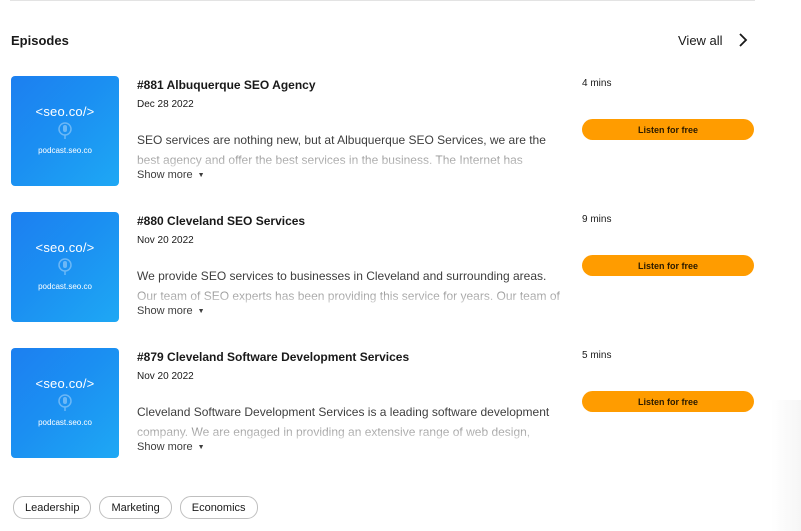  I want to click on episode-date: Dec 28 2022, so click(165, 104).